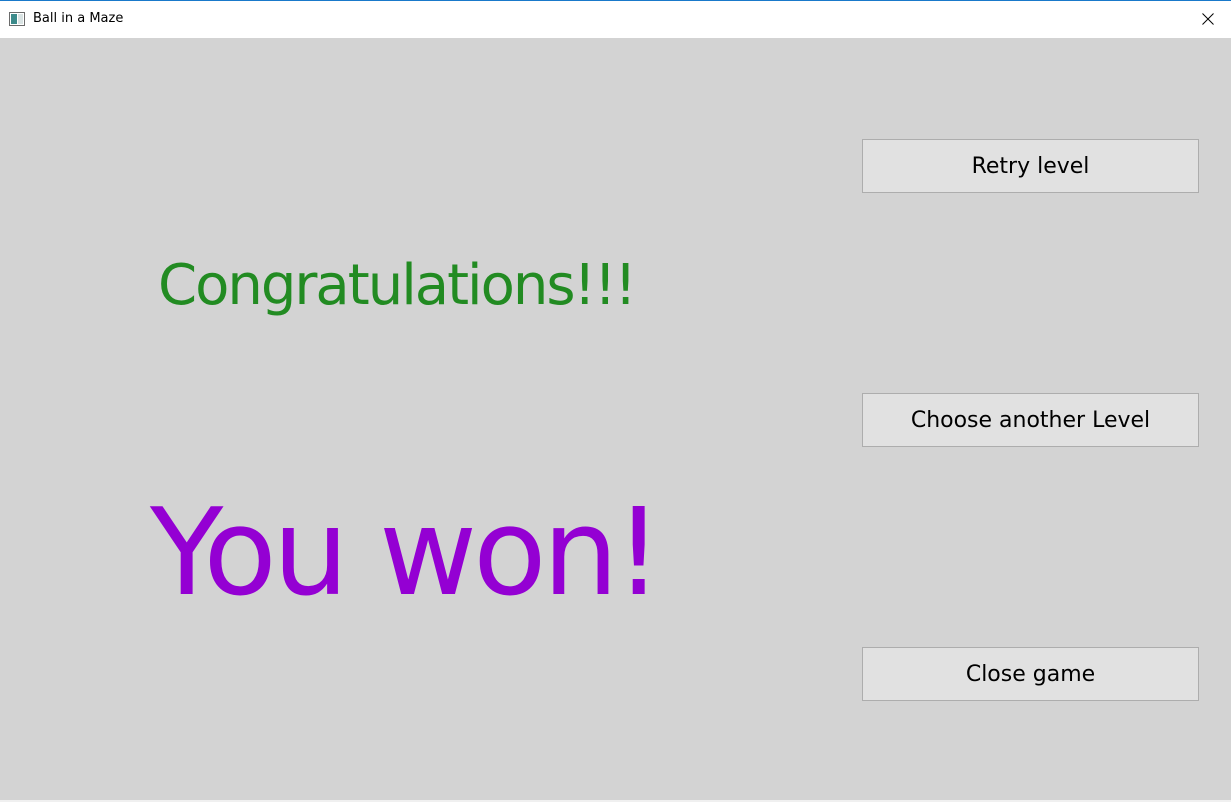 The height and width of the screenshot is (802, 1231). Describe the element at coordinates (1030, 166) in the screenshot. I see `retry-level-button: Retry level` at that location.